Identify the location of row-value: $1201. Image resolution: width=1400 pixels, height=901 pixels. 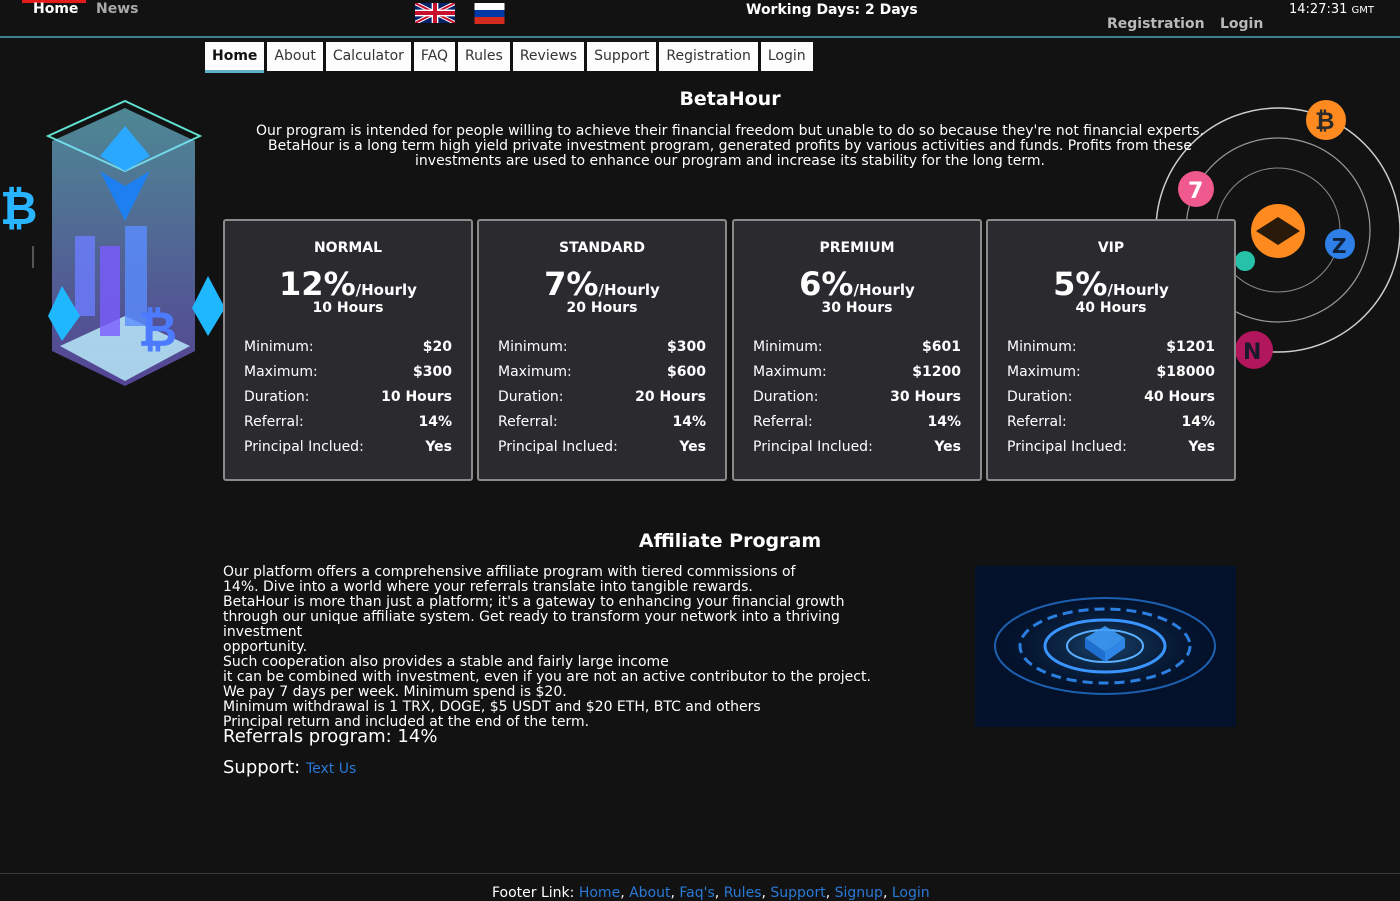
(1190, 347).